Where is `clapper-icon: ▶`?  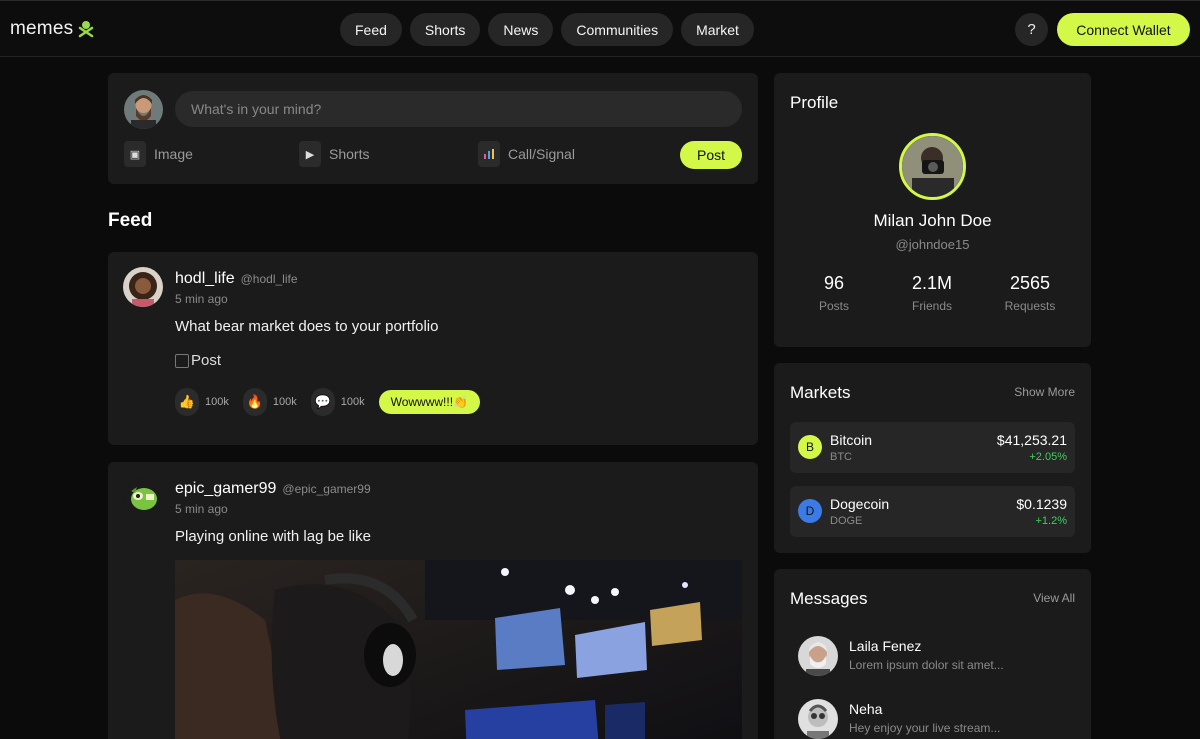 clapper-icon: ▶ is located at coordinates (310, 154).